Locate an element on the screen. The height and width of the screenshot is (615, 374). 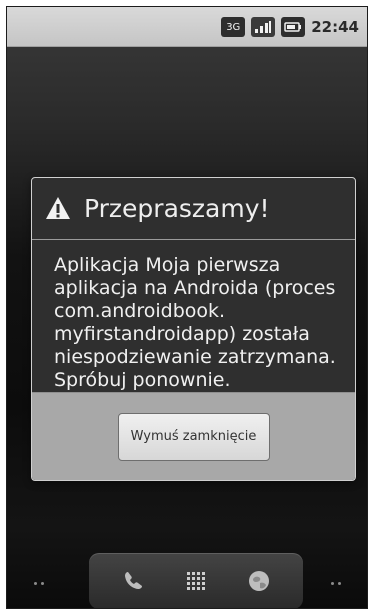
force-close-button: Wymuś zamknięcie is located at coordinates (193, 436).